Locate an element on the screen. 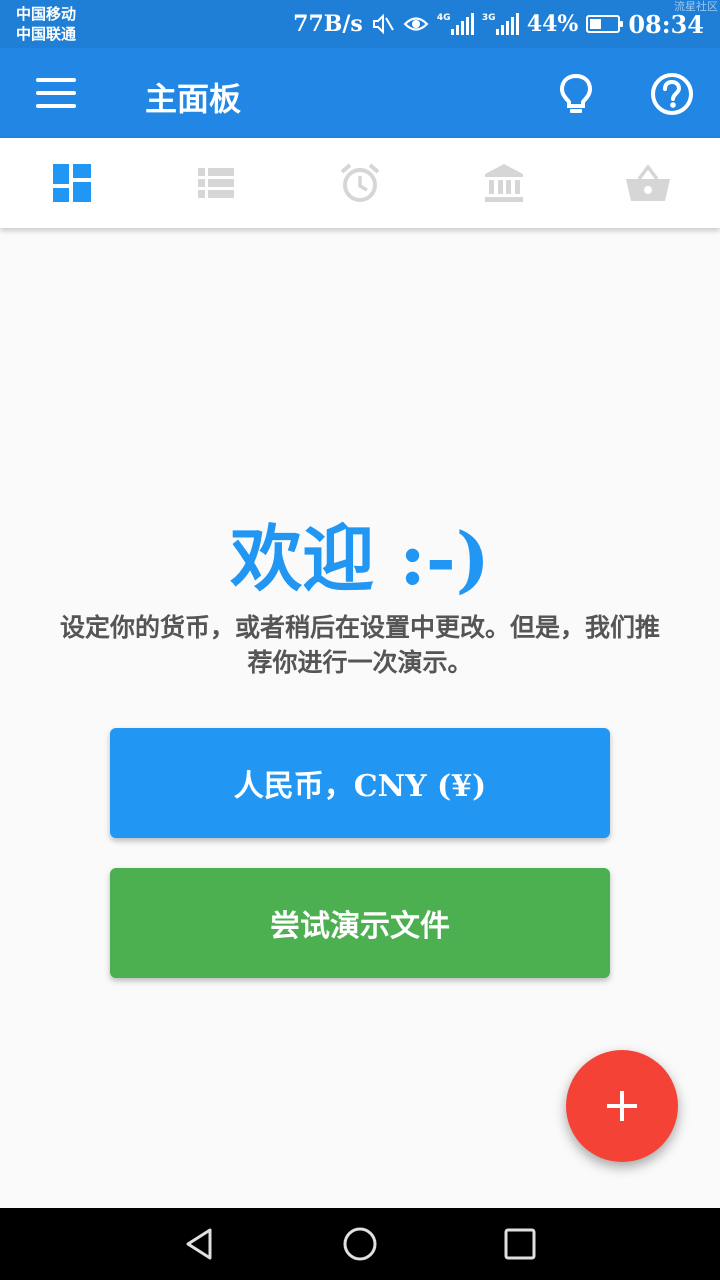  alarm-clock-icon is located at coordinates (360, 182).